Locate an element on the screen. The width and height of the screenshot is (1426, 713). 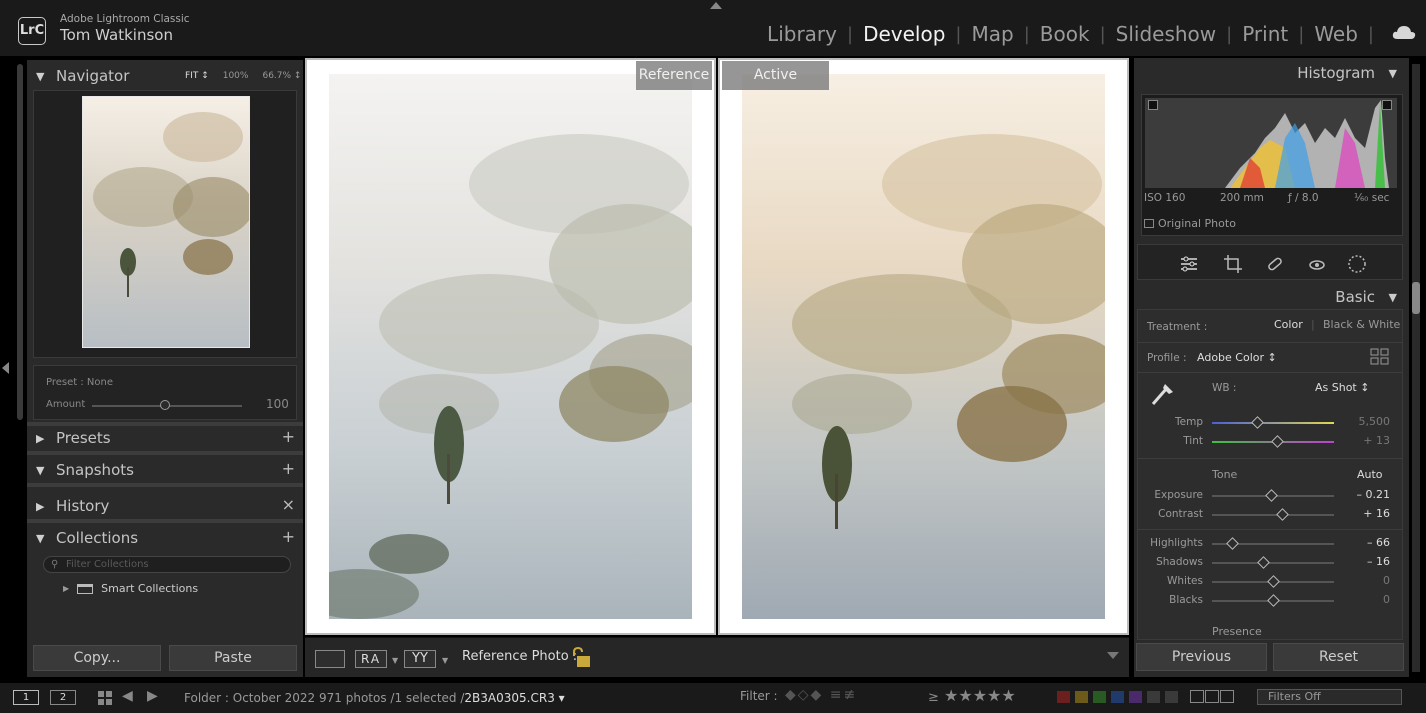
previous-button: Previous is located at coordinates (1201, 657).